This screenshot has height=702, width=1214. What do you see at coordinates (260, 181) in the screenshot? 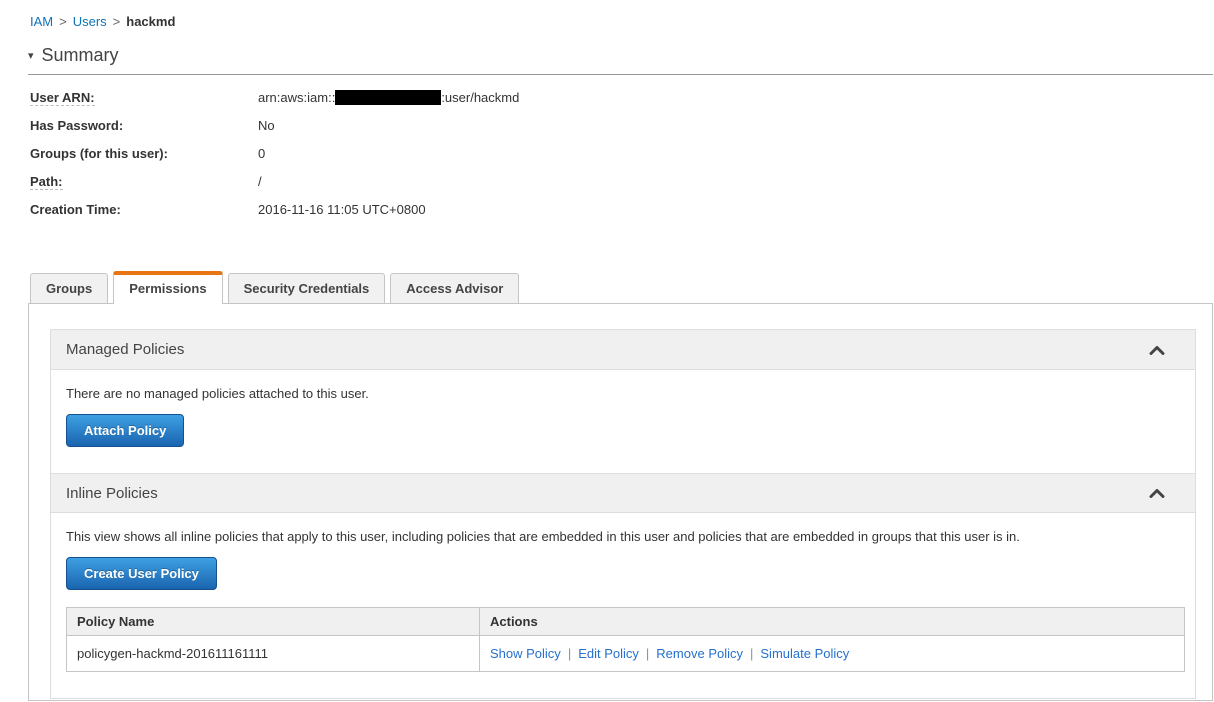
I see `path-value: /` at bounding box center [260, 181].